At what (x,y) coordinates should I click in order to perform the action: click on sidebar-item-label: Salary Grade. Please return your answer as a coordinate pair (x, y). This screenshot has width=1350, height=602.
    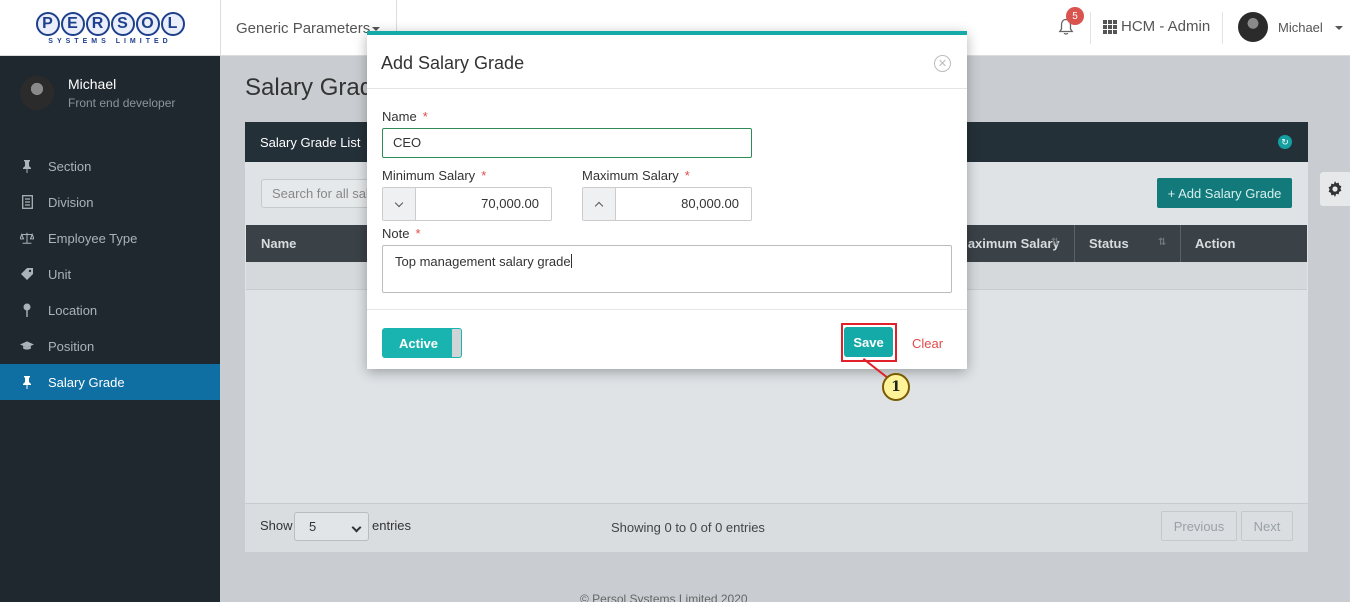
    Looking at the image, I should click on (86, 382).